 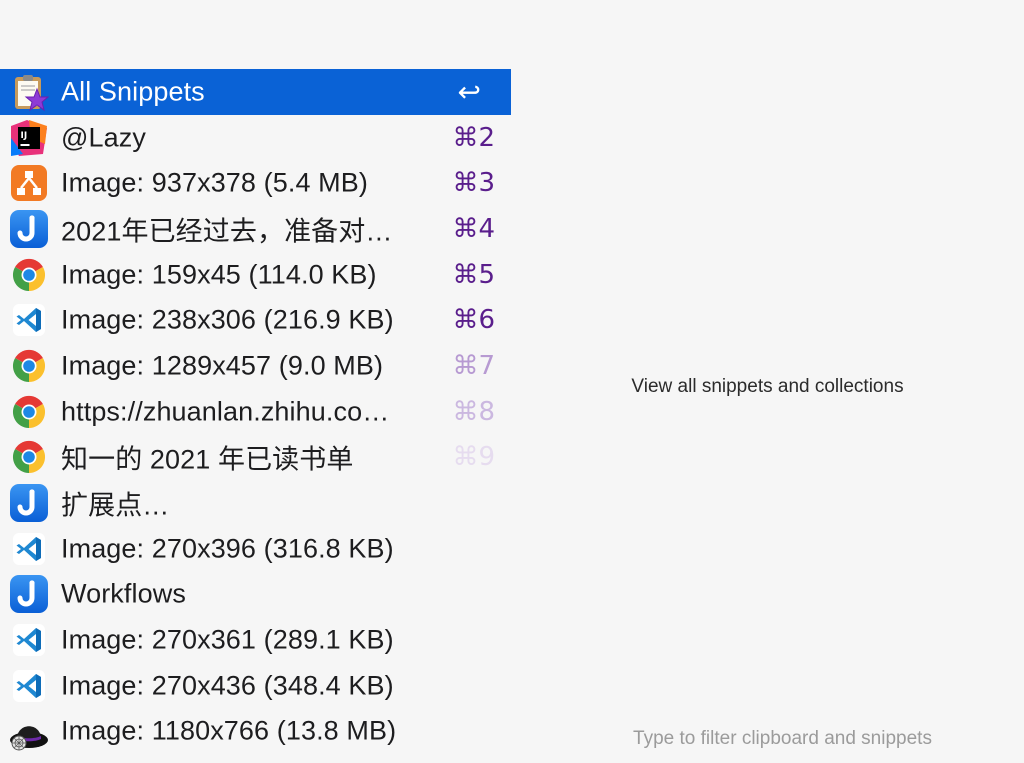 I want to click on item-label: Workflows, so click(x=123, y=593).